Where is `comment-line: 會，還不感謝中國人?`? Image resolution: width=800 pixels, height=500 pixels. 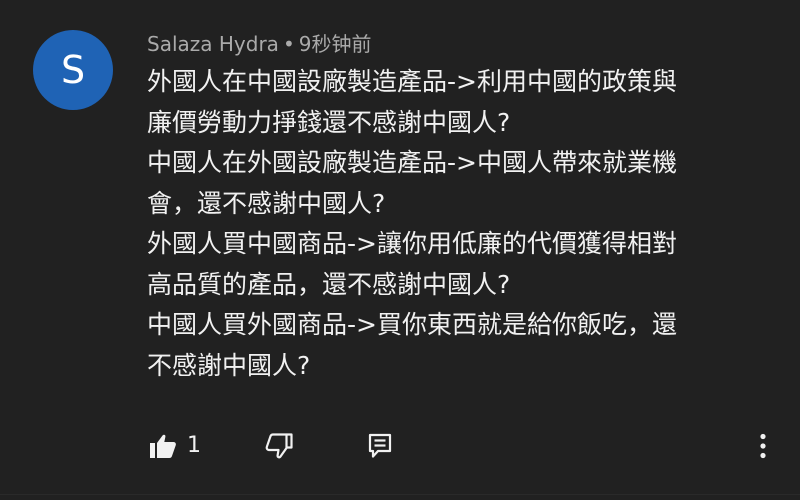
comment-line: 會，還不感謝中國人? is located at coordinates (266, 203).